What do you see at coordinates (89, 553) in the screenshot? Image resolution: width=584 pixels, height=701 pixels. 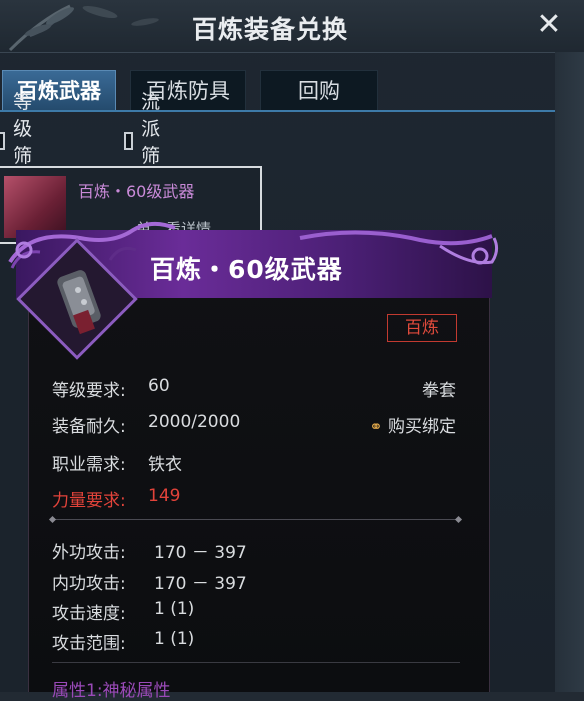 I see `outer-attack-label: 外功攻击:` at bounding box center [89, 553].